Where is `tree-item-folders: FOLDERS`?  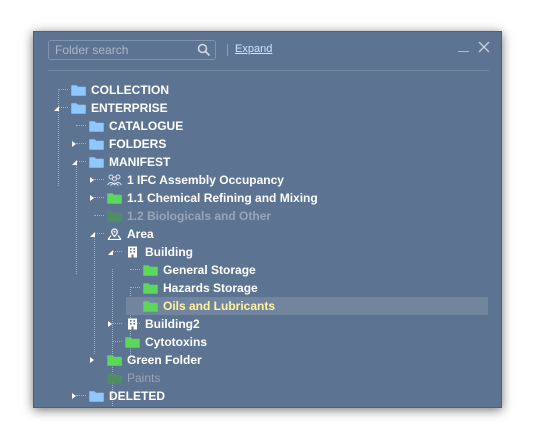
tree-item-folders: FOLDERS is located at coordinates (267, 144).